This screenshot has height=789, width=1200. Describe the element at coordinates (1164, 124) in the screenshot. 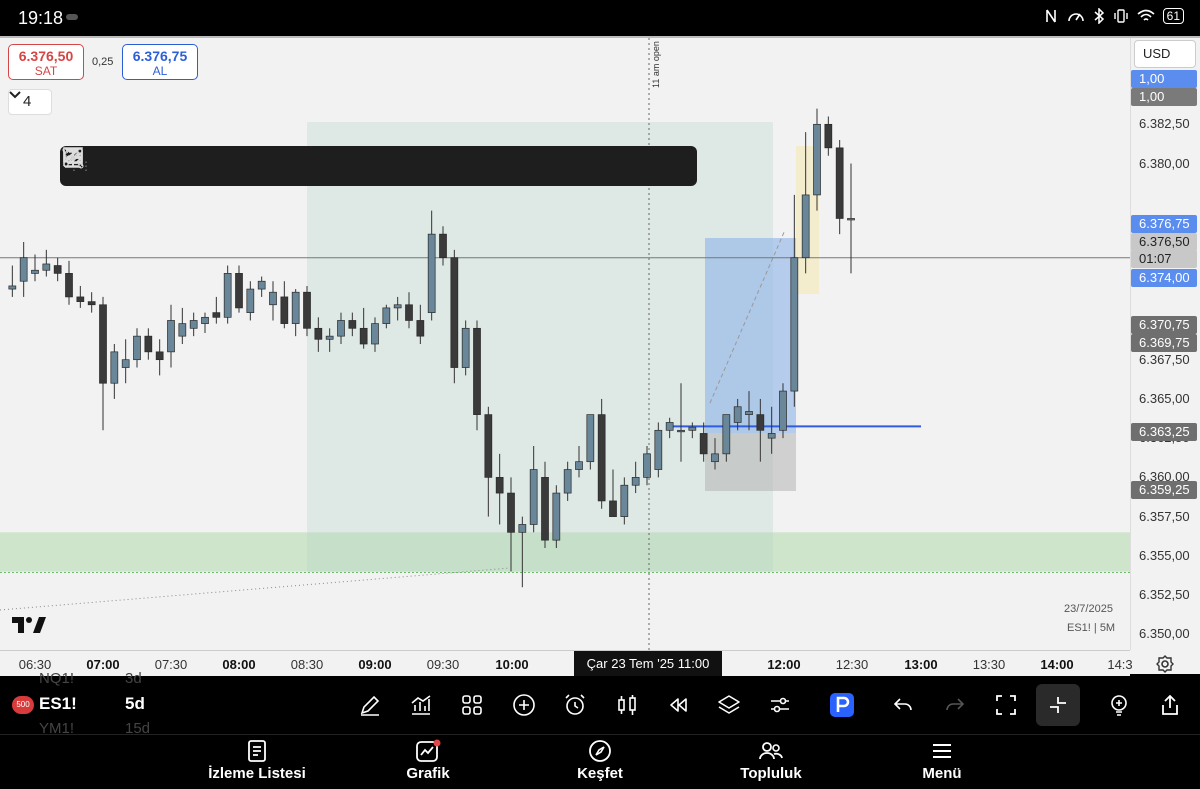

I see `price-tick: 6.382,50` at that location.